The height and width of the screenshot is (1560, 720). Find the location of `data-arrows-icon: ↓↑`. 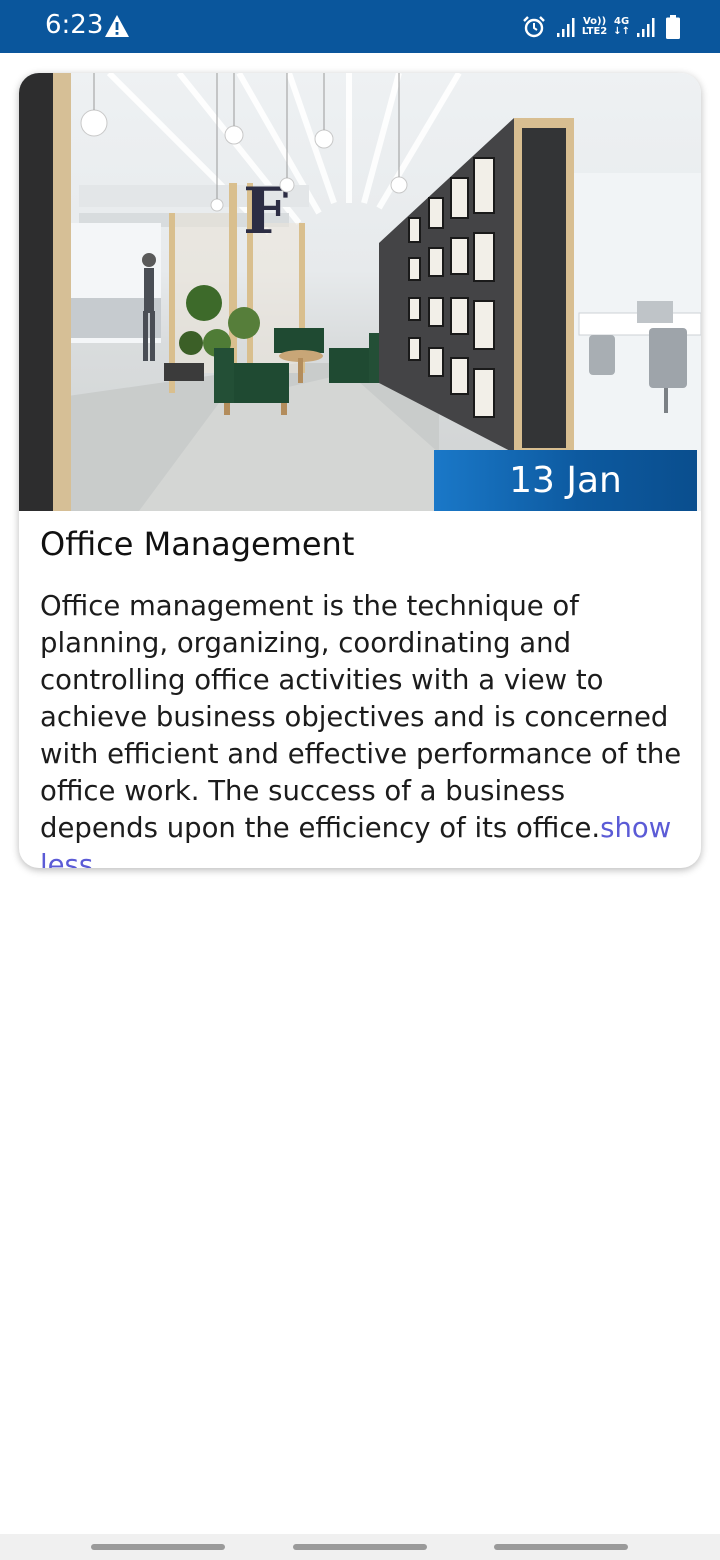

data-arrows-icon: ↓↑ is located at coordinates (621, 31).